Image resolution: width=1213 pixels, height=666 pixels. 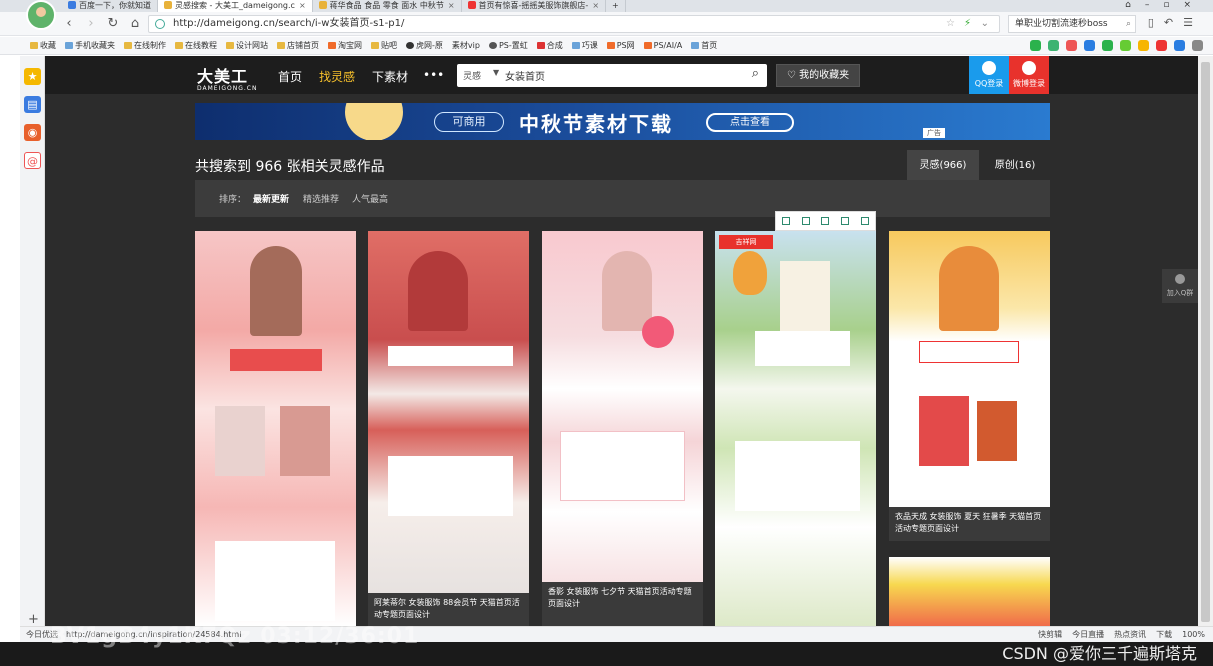 I want to click on result-card: 香影 女装服饰 七夕节 天猫首页活动专题页面设计, so click(x=622, y=428).